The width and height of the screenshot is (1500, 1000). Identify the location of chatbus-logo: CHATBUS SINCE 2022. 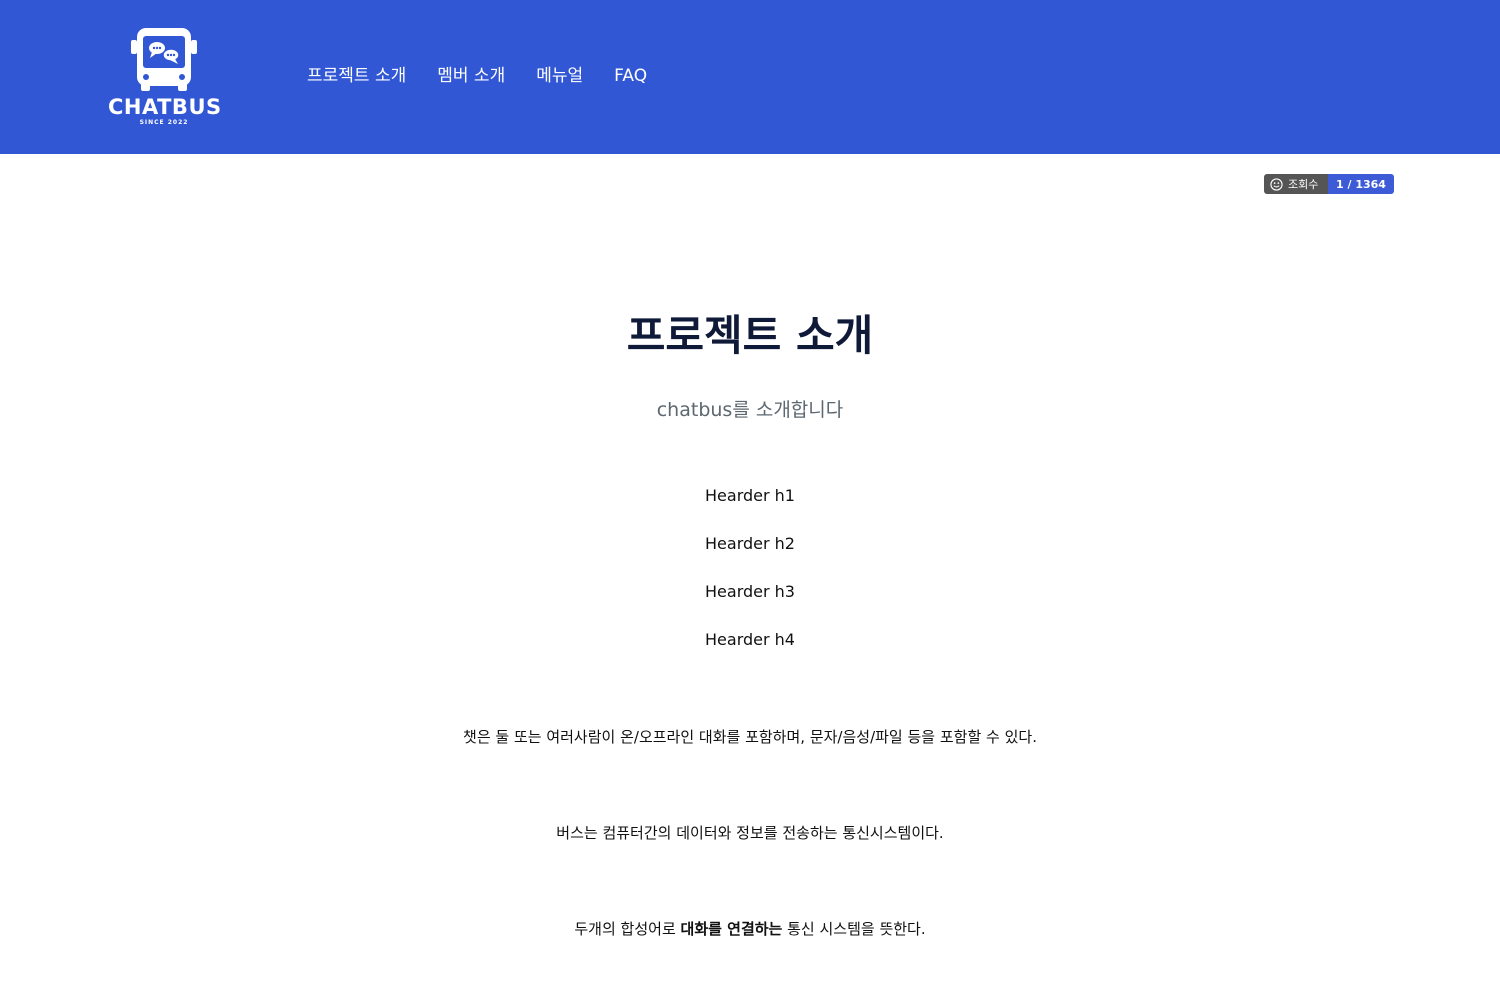
(165, 76).